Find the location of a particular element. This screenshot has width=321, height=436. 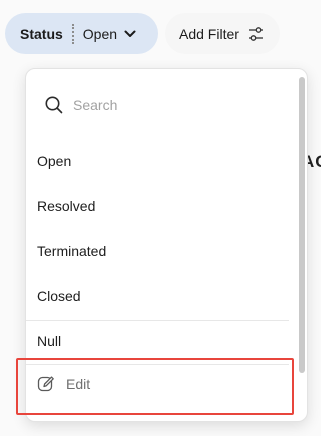

status-filter-chip: Status Open is located at coordinates (81, 33).